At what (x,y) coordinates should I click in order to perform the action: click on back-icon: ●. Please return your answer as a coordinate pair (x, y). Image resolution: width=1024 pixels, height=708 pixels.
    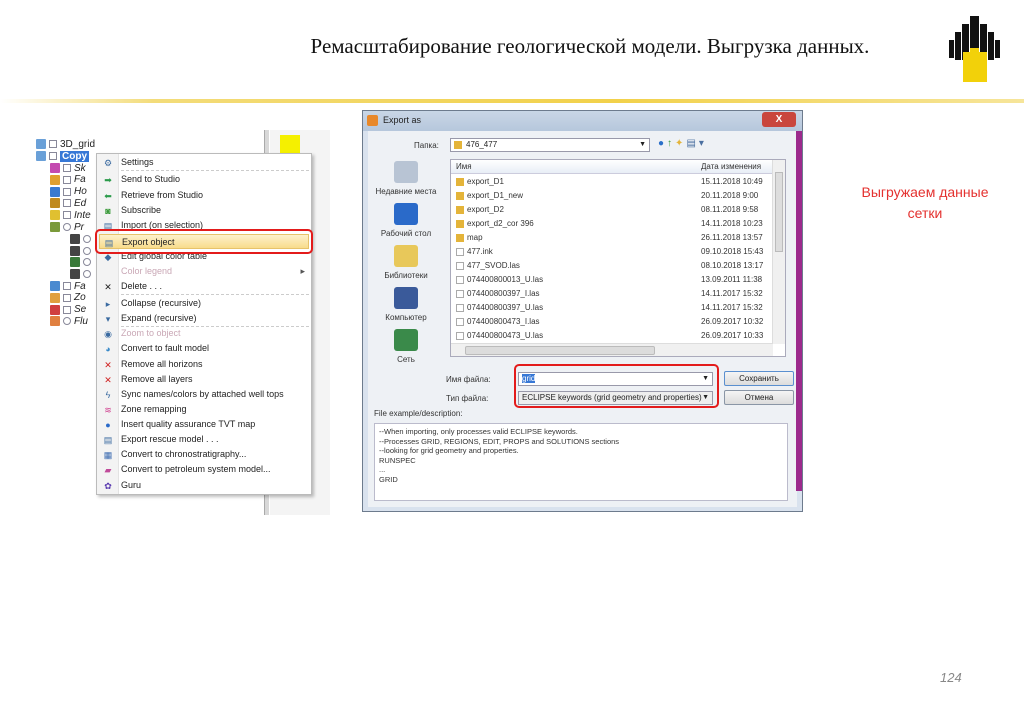
    Looking at the image, I should click on (662, 143).